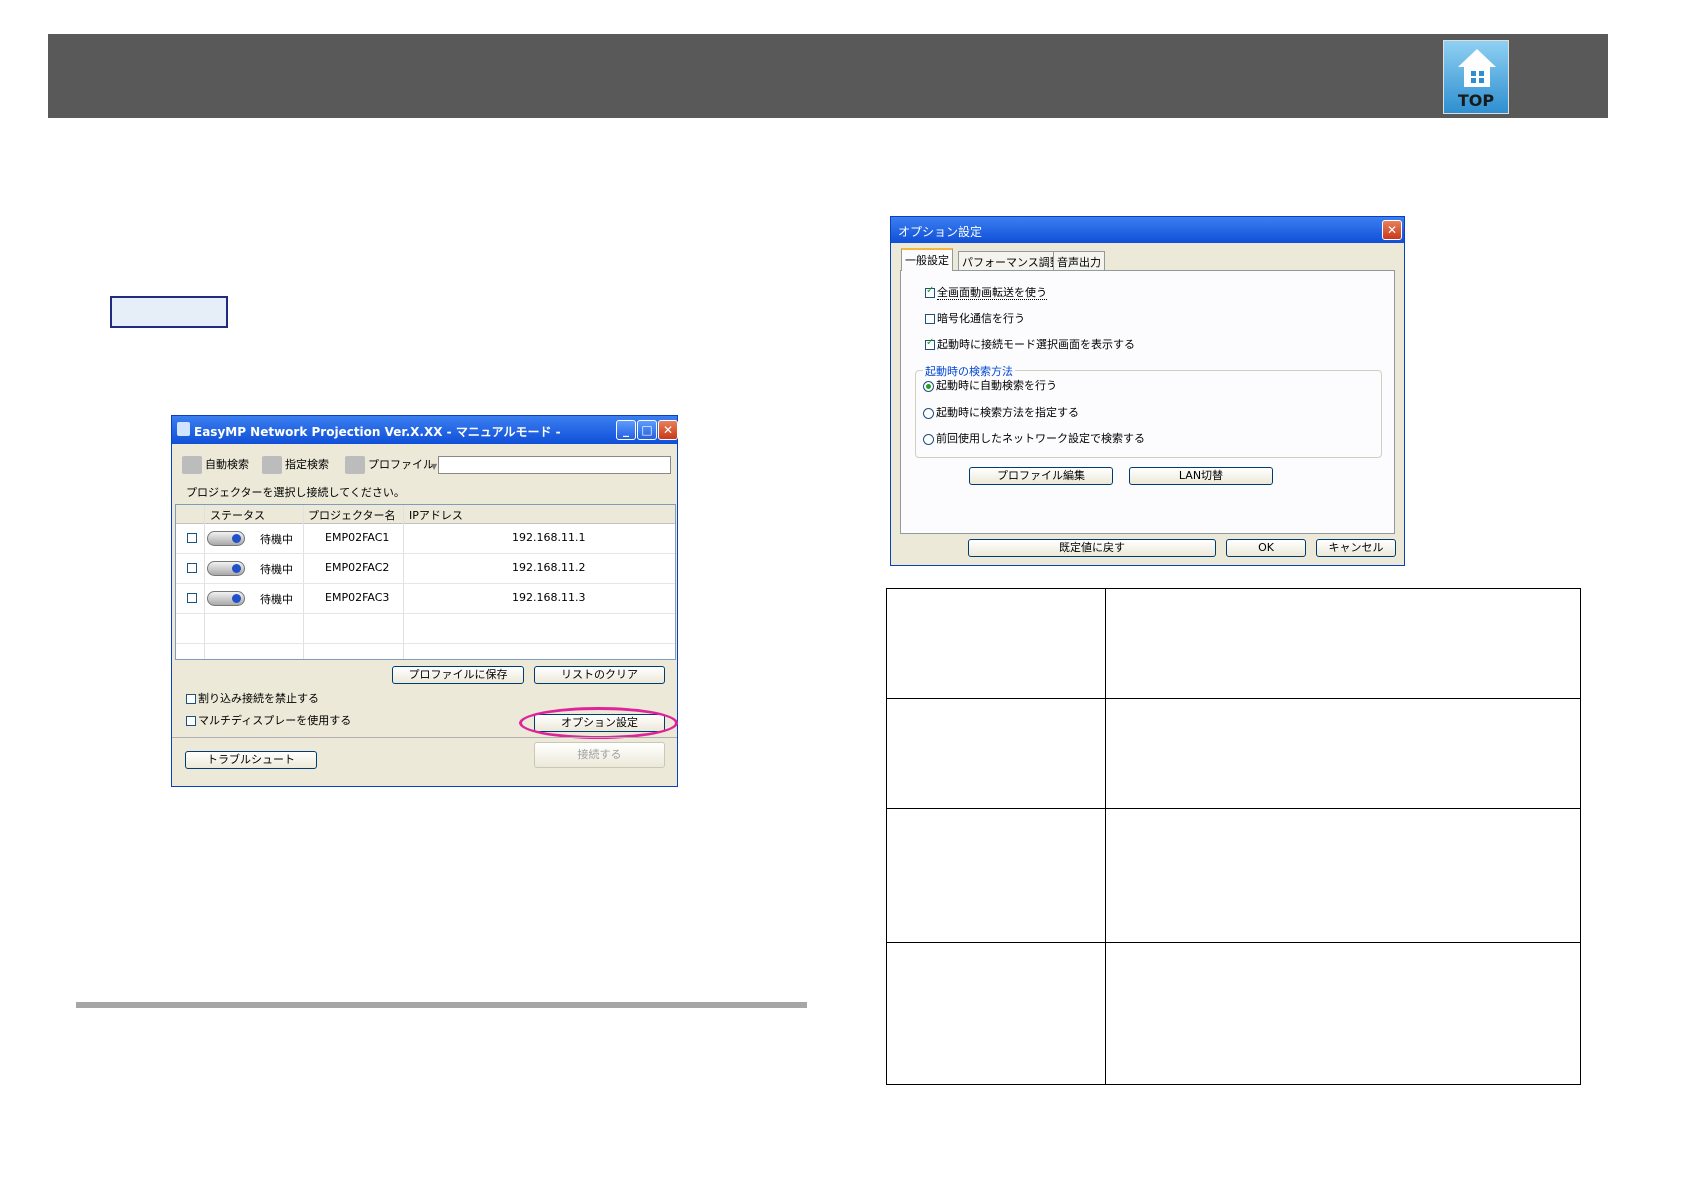 The height and width of the screenshot is (1191, 1685). Describe the element at coordinates (1147, 230) in the screenshot. I see `dialog-titlebar: オプション設定 ✕` at that location.